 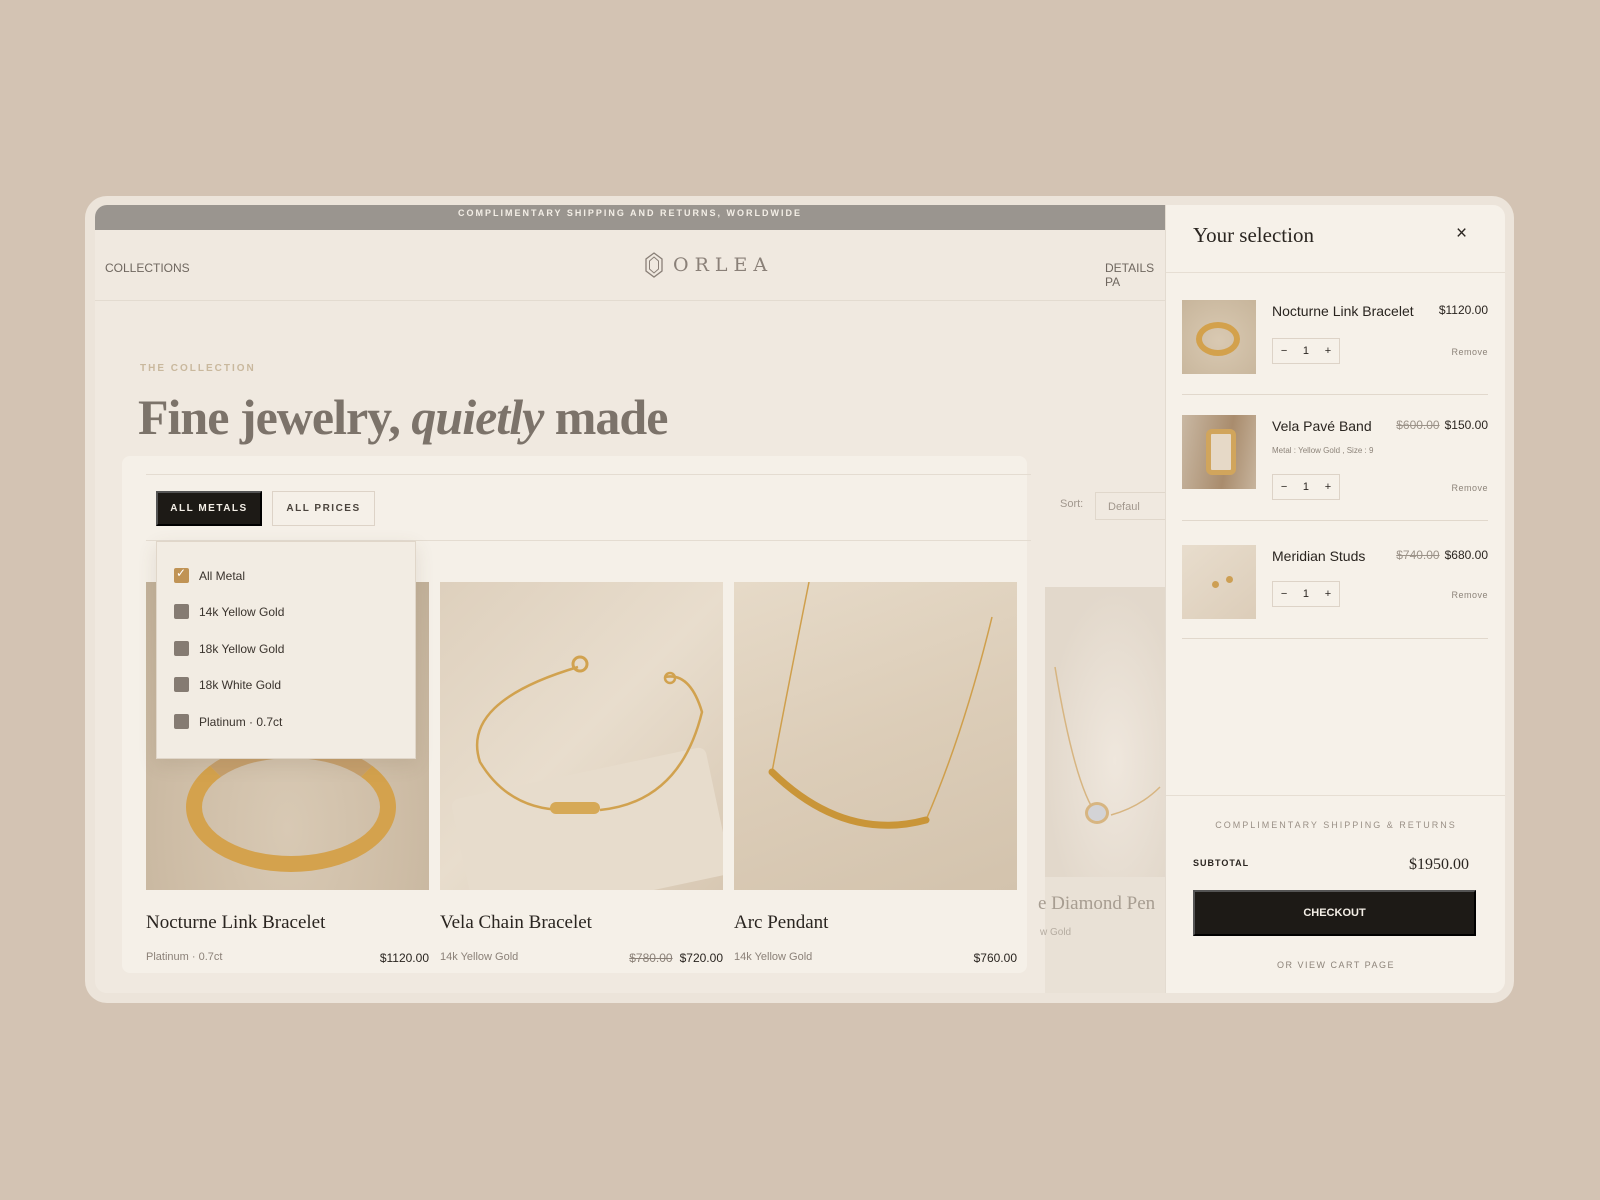 I want to click on stud-graphic, so click(x=1215, y=584).